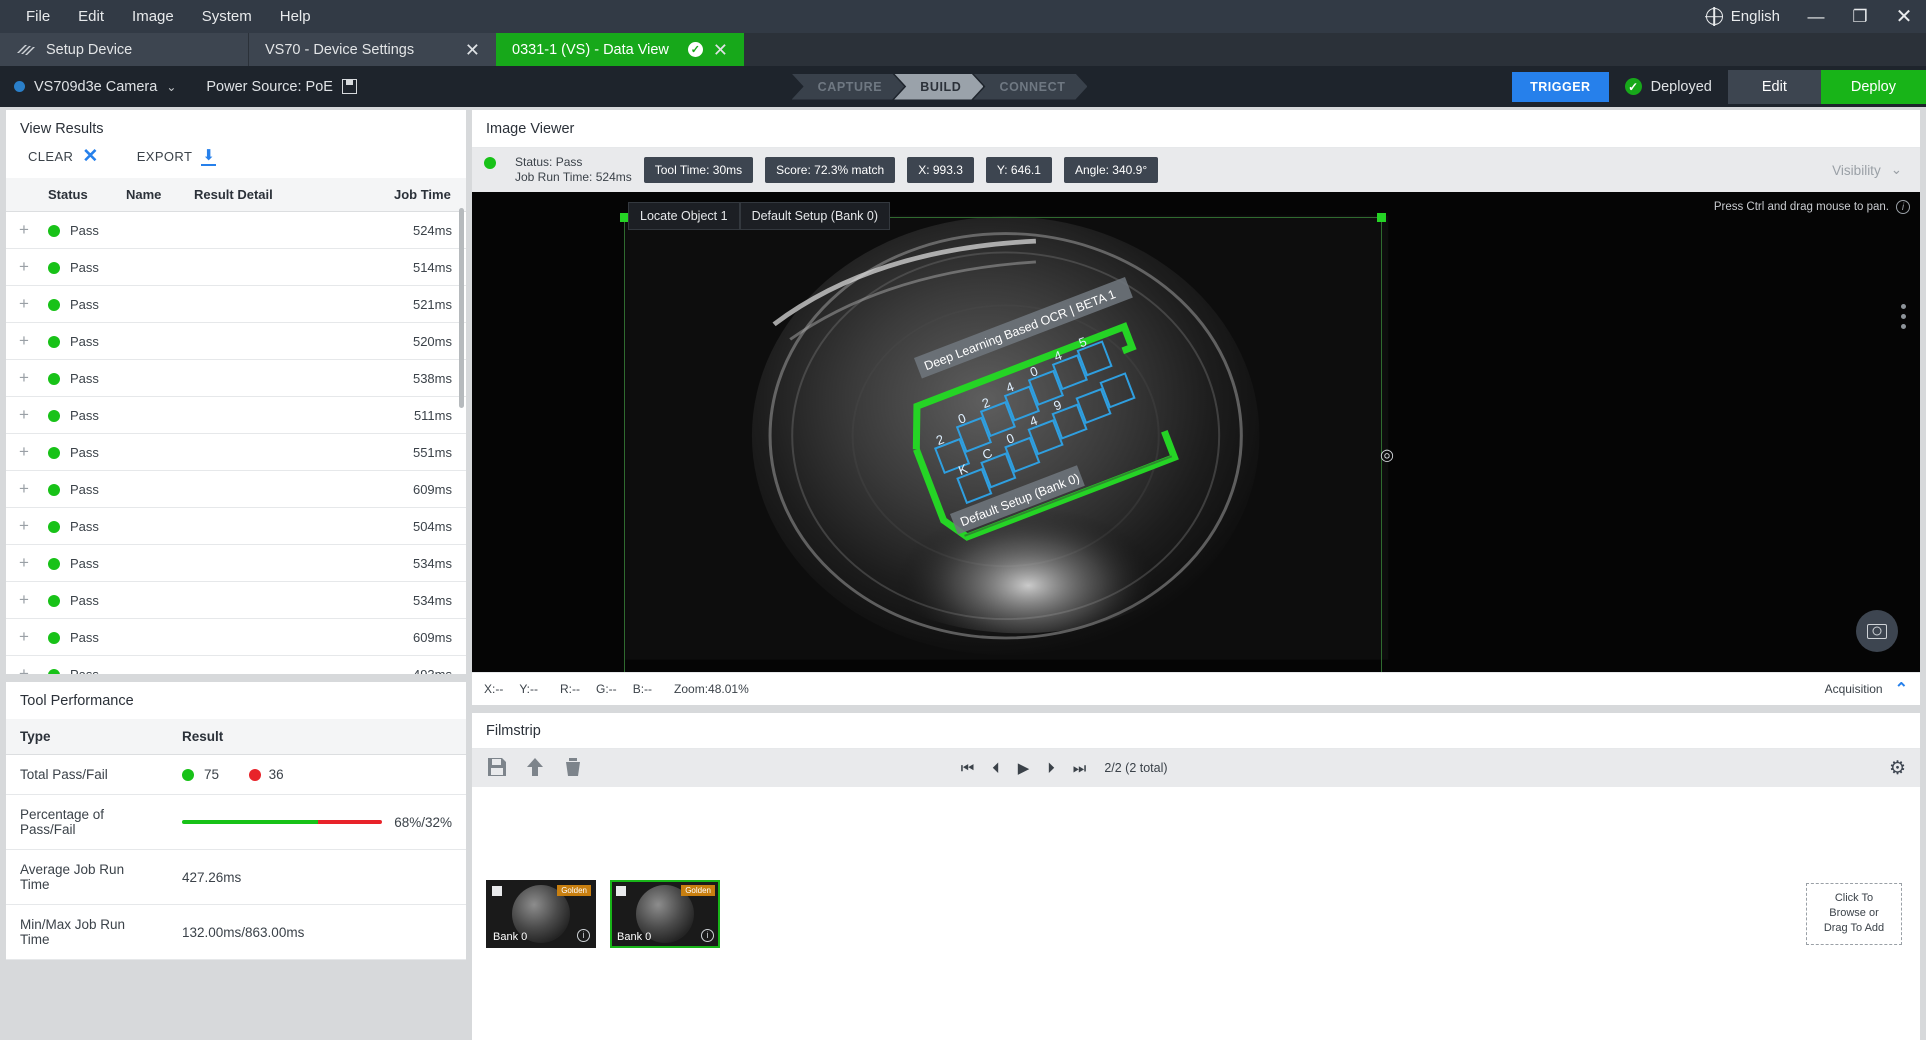  I want to click on overlay-tab-locate-object: Locate Object 1, so click(684, 216).